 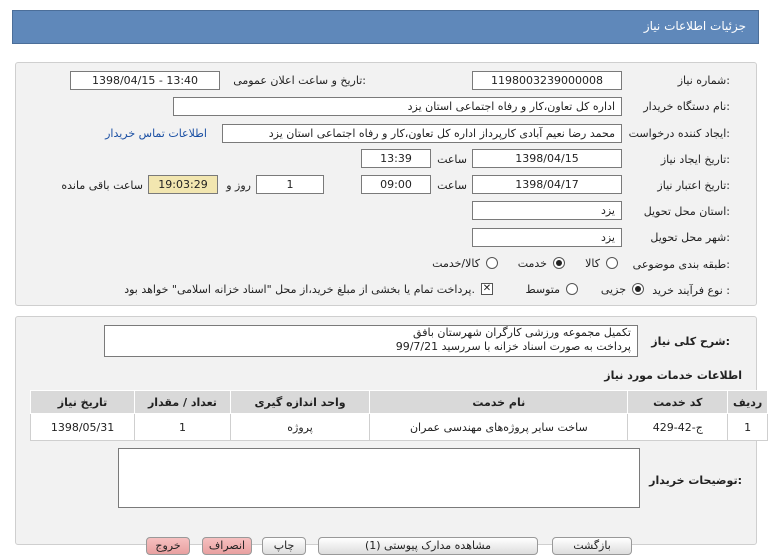 What do you see at coordinates (695, 480) in the screenshot?
I see `buyer-notes-label: توضیحات خریدار:` at bounding box center [695, 480].